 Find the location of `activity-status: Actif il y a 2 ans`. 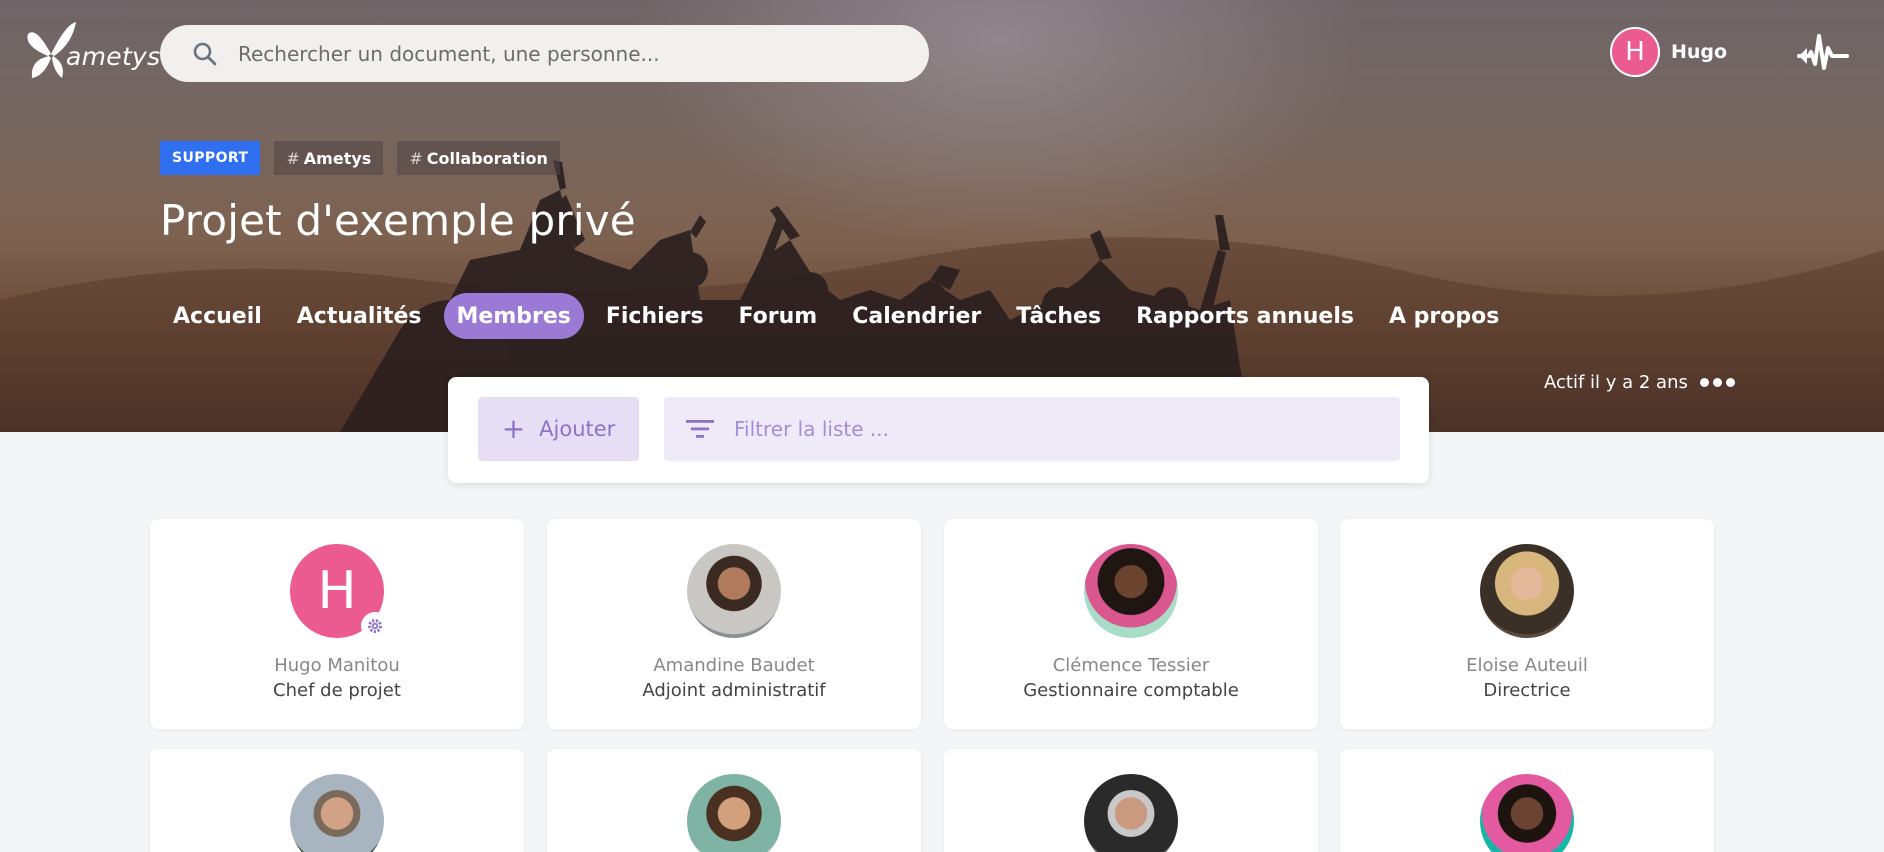

activity-status: Actif il y a 2 ans is located at coordinates (1639, 382).